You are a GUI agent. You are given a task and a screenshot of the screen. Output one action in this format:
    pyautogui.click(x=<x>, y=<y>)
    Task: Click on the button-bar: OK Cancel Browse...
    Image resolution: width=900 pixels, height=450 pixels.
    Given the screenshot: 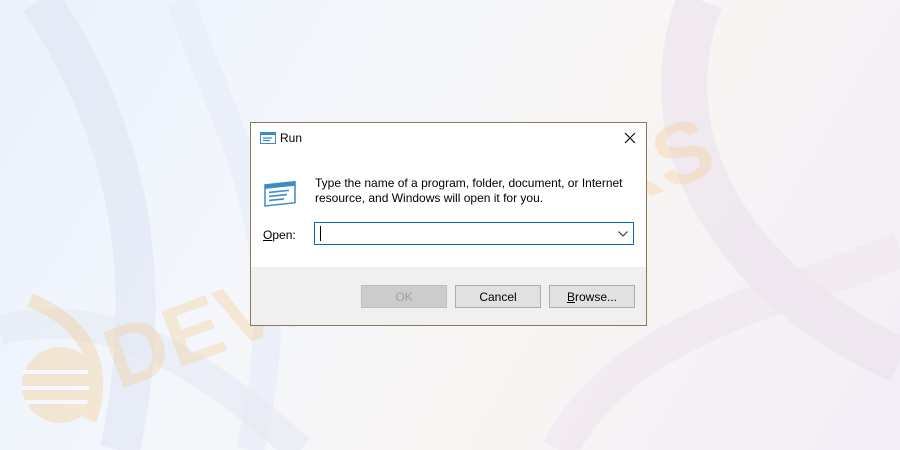 What is the action you would take?
    pyautogui.click(x=448, y=296)
    